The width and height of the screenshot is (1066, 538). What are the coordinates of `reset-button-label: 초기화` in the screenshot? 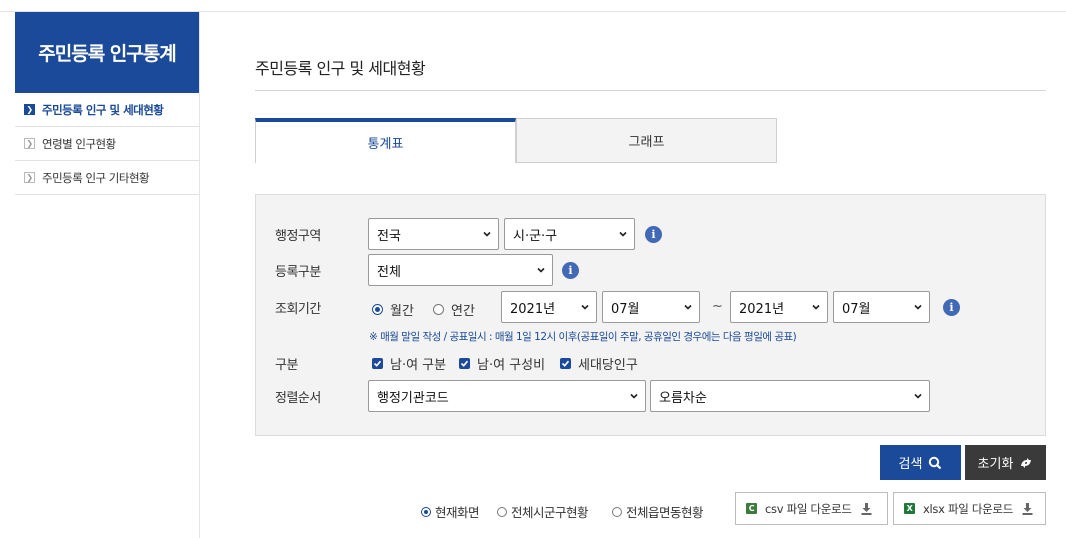 It's located at (995, 464).